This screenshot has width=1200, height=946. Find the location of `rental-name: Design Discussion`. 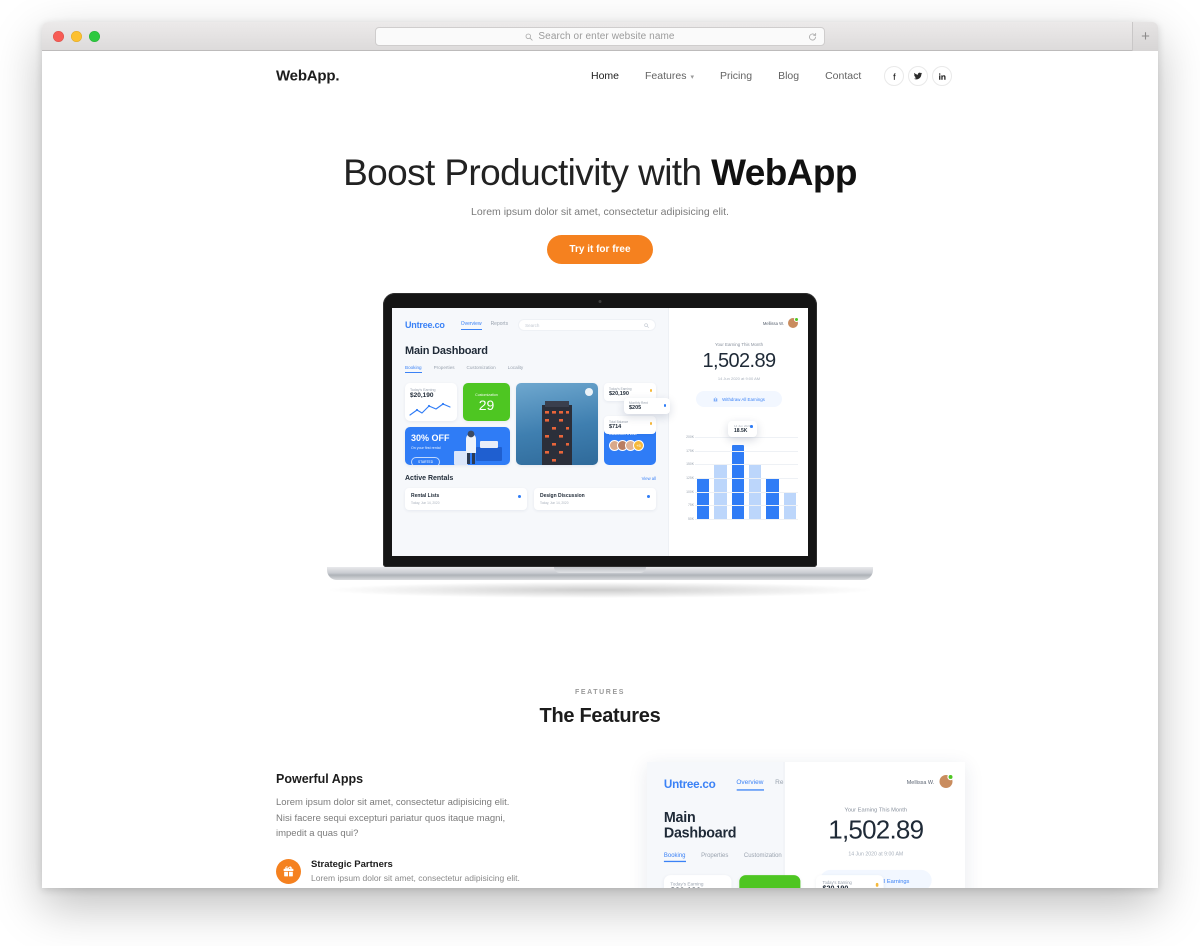

rental-name: Design Discussion is located at coordinates (562, 496).